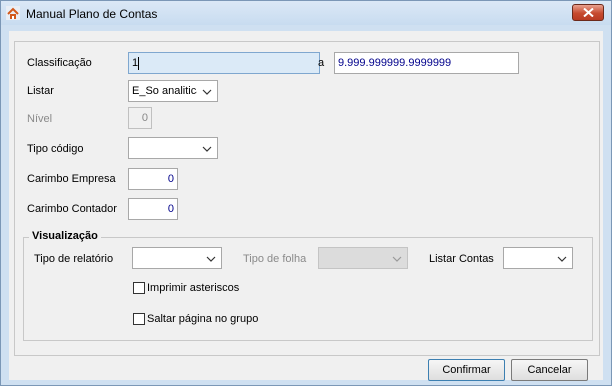 This screenshot has height=386, width=612. What do you see at coordinates (13, 13) in the screenshot?
I see `home-icon` at bounding box center [13, 13].